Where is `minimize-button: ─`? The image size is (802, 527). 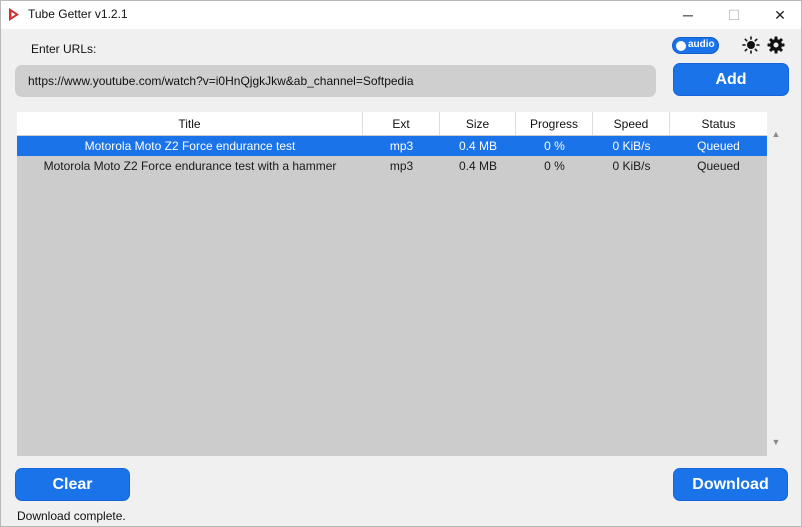 minimize-button: ─ is located at coordinates (688, 15).